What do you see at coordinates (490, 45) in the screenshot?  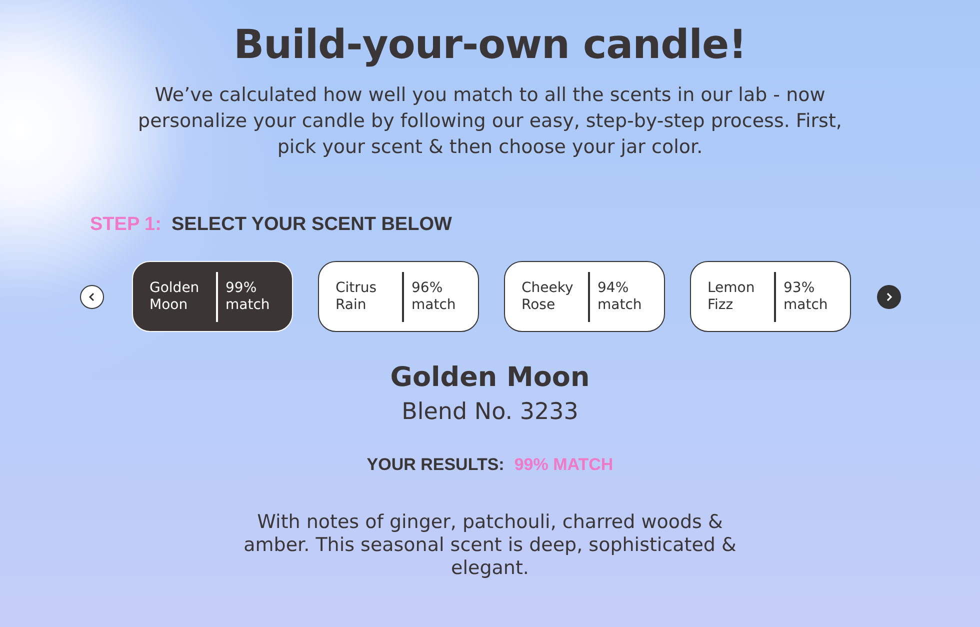 I see `page-title: Build-your-own candle!` at bounding box center [490, 45].